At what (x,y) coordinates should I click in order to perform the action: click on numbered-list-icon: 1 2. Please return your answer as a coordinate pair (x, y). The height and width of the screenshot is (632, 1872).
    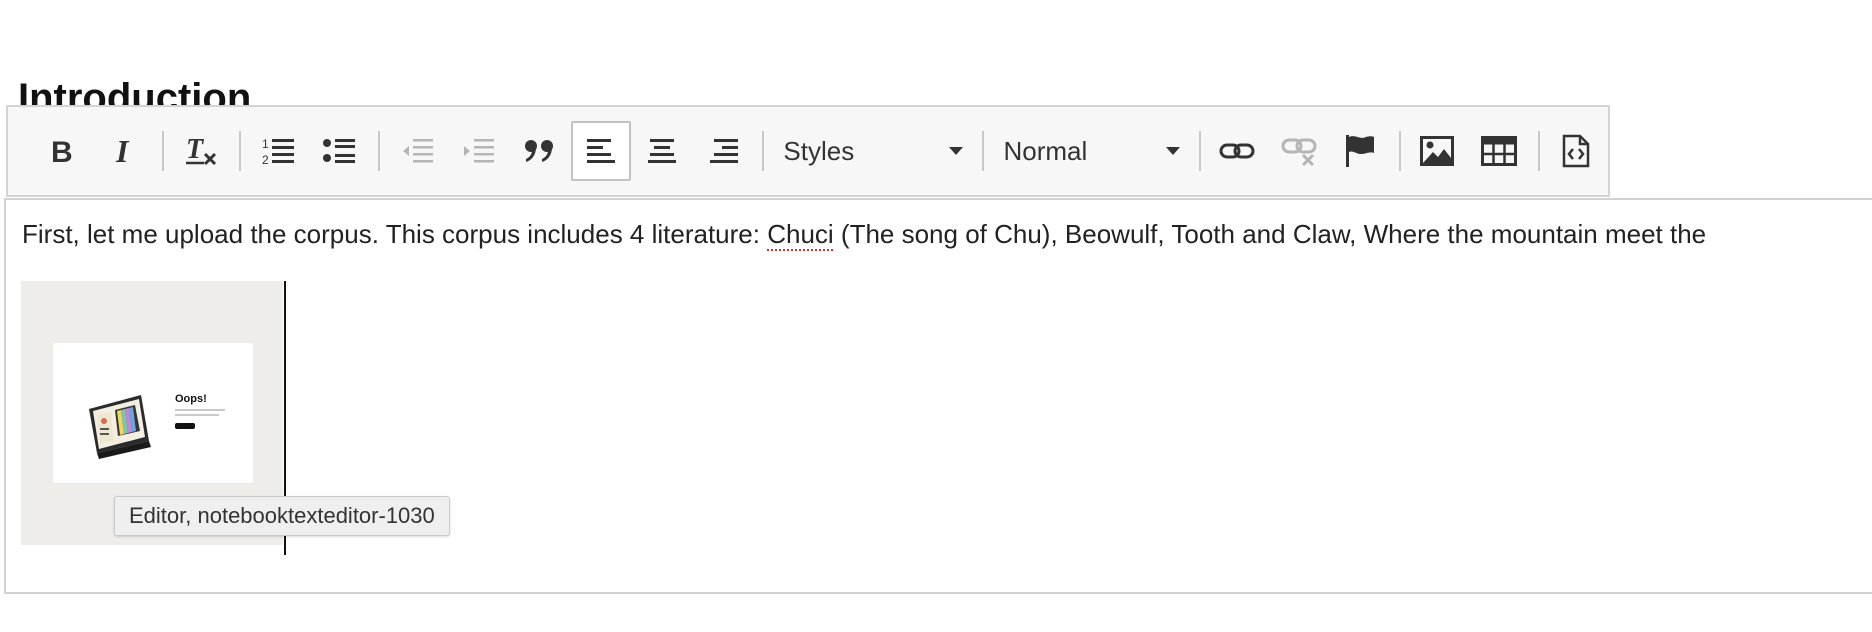
    Looking at the image, I should click on (278, 151).